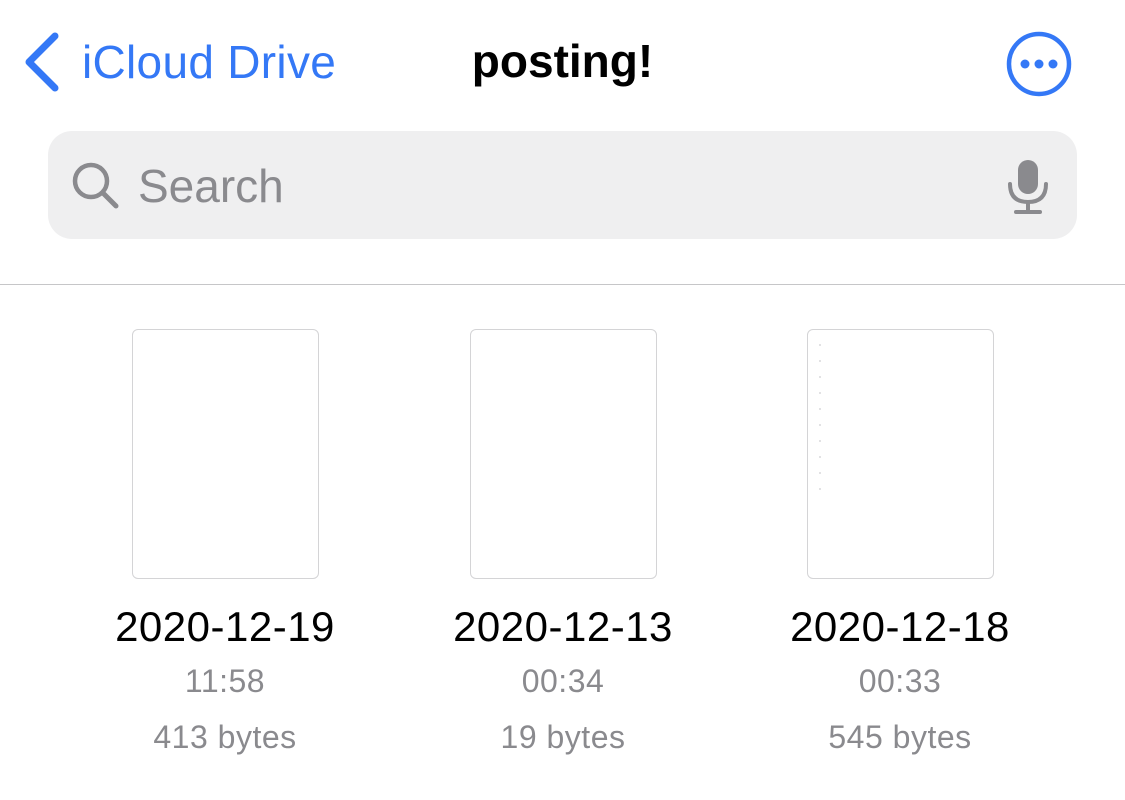 The image size is (1125, 800). I want to click on file-item: 2020-12-19 11:58 413 bytes, so click(225, 547).